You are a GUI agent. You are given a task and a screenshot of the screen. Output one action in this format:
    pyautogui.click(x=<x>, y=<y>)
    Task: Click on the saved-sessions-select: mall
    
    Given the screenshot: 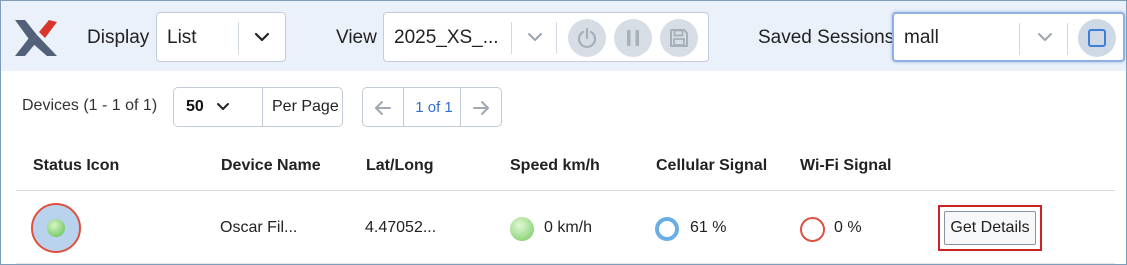 What is the action you would take?
    pyautogui.click(x=1008, y=37)
    